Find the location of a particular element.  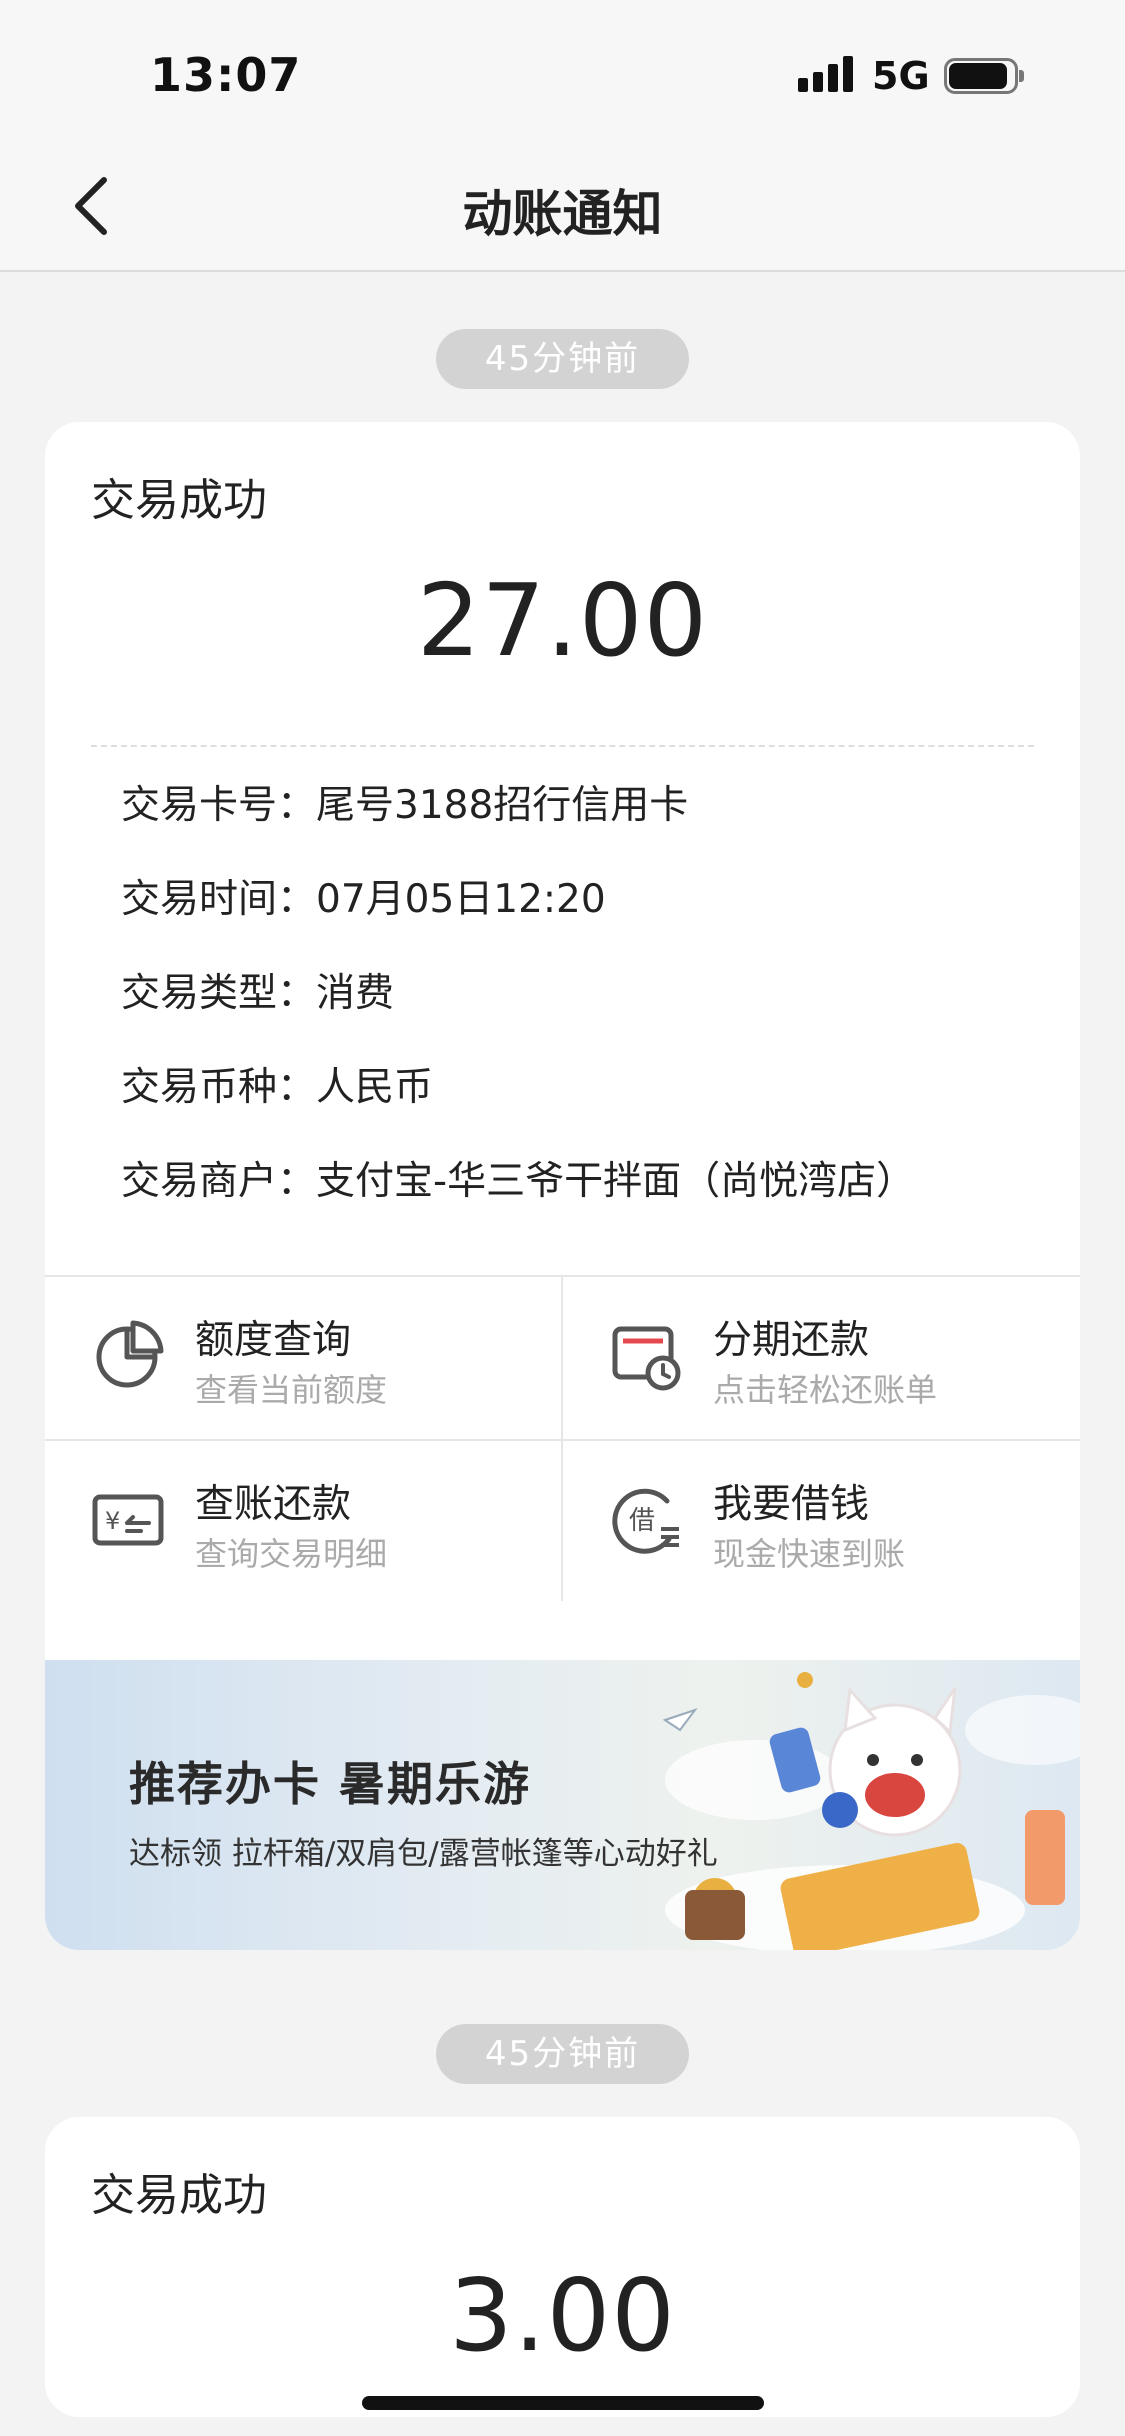

transaction-card: 交易成功 3.00 is located at coordinates (562, 2267).